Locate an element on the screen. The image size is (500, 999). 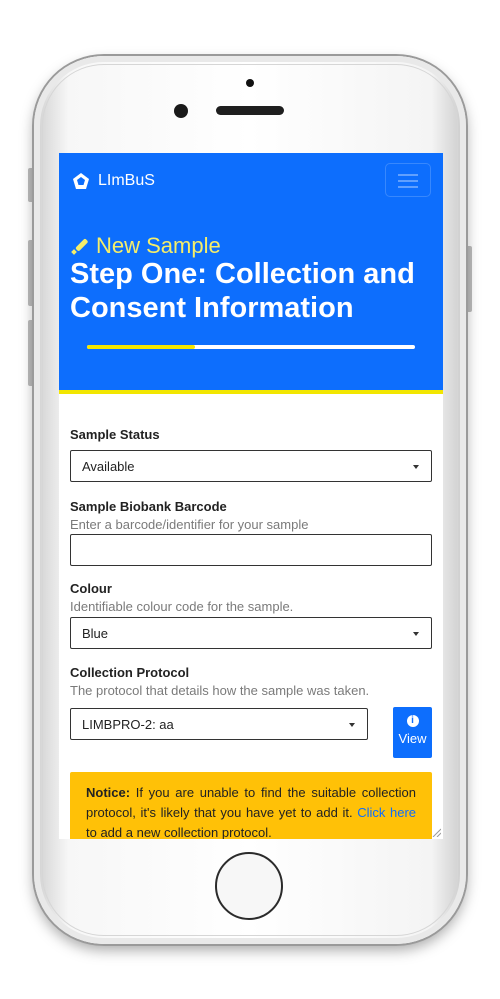
protocol-value: LIMBPRO-2: aa is located at coordinates (128, 724).